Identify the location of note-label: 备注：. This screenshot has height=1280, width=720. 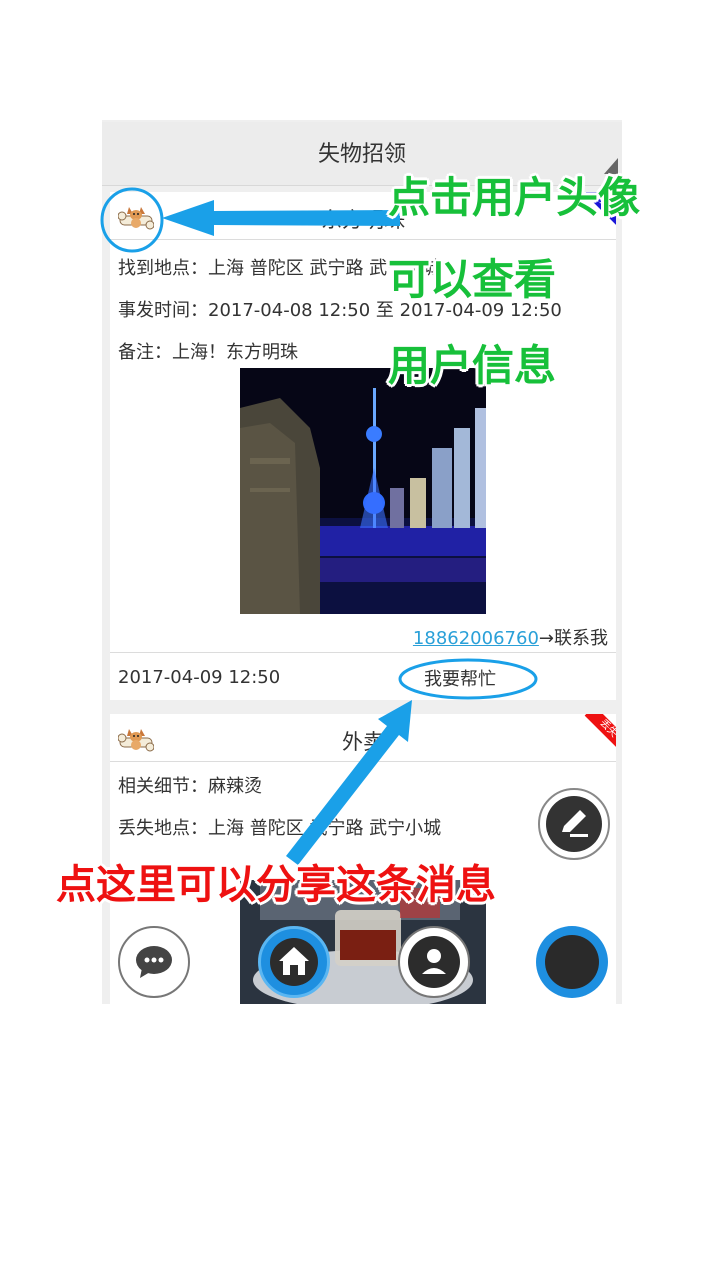
(145, 352).